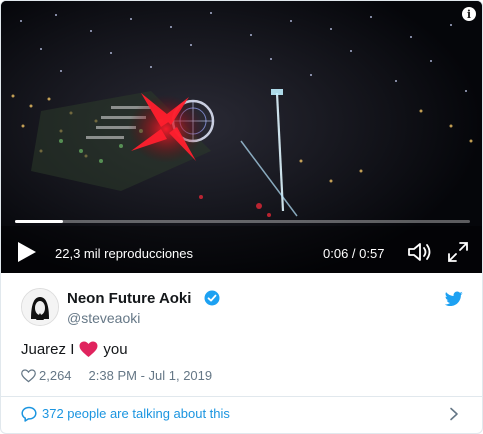 This screenshot has height=434, width=483. Describe the element at coordinates (27, 252) in the screenshot. I see `play-icon` at that location.